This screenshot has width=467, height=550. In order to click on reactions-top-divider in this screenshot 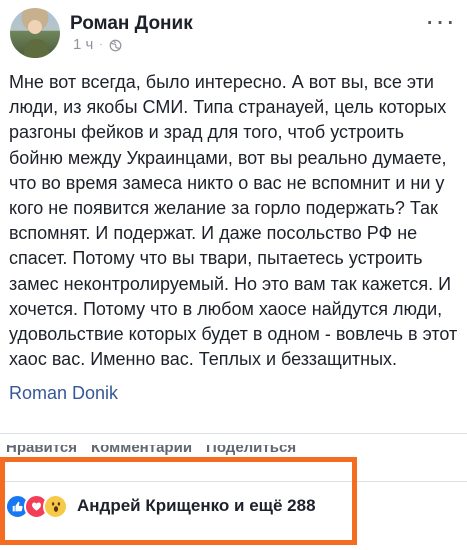, I will do `click(233, 481)`.